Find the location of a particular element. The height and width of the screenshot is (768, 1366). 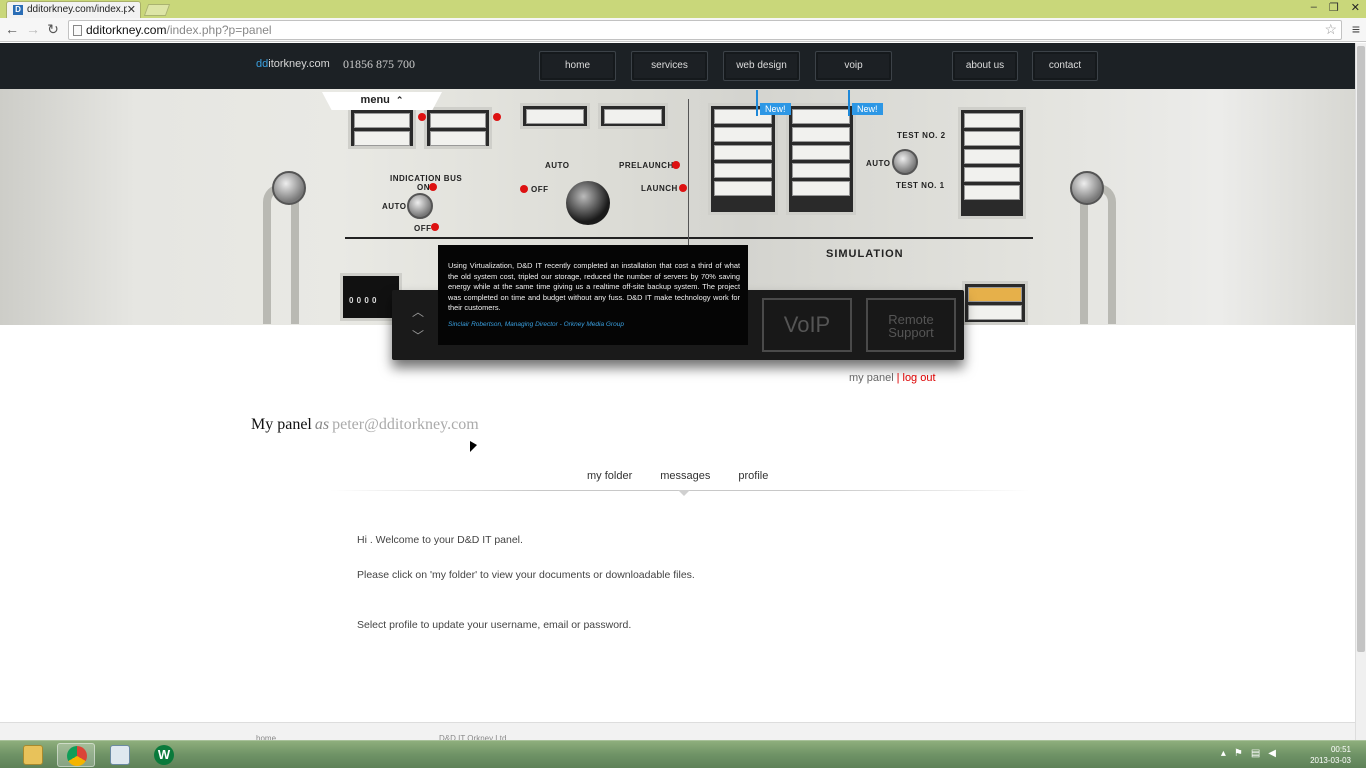

user-email: peter@dditorkney.com is located at coordinates (405, 424).